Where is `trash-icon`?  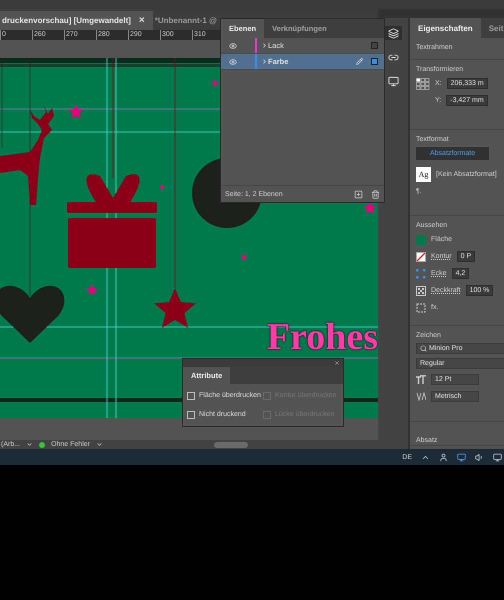 trash-icon is located at coordinates (375, 194).